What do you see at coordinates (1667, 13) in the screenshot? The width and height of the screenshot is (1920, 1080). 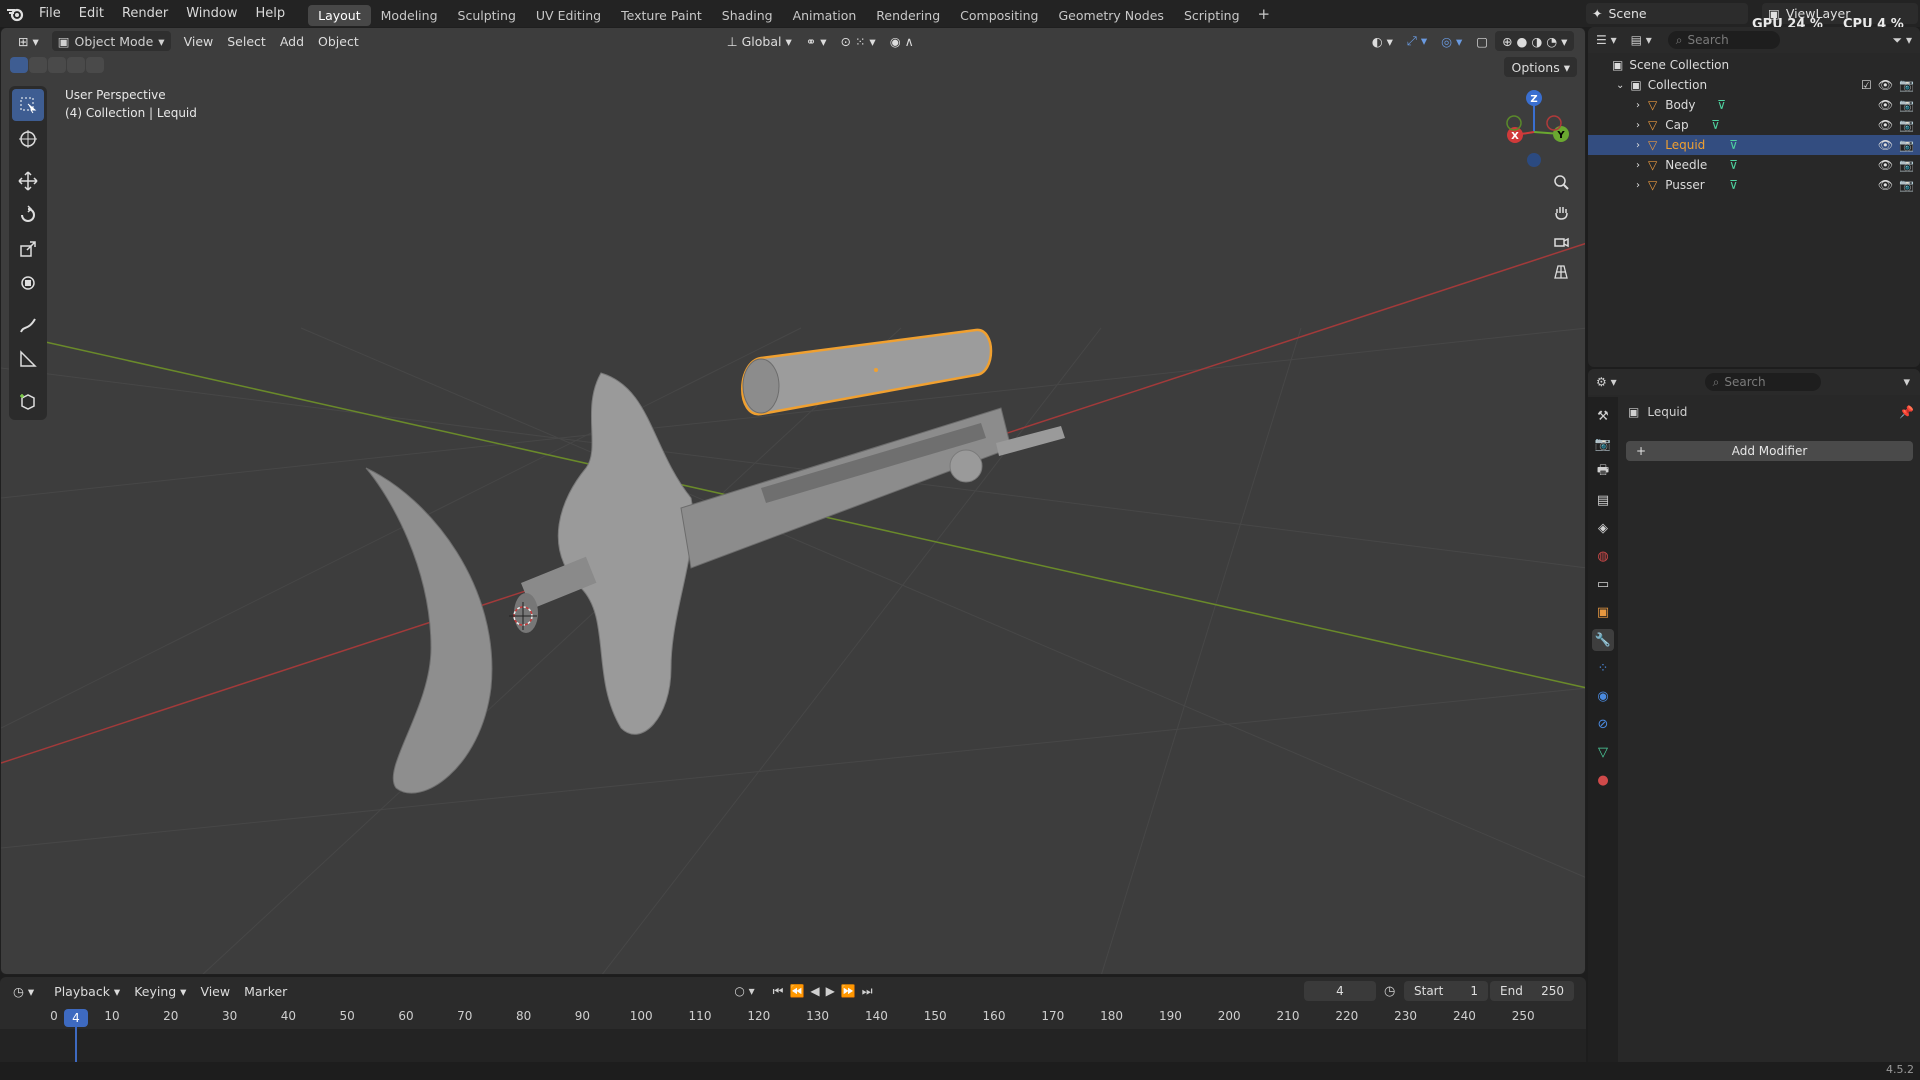 I see `scene-selector: ✦ Scene` at bounding box center [1667, 13].